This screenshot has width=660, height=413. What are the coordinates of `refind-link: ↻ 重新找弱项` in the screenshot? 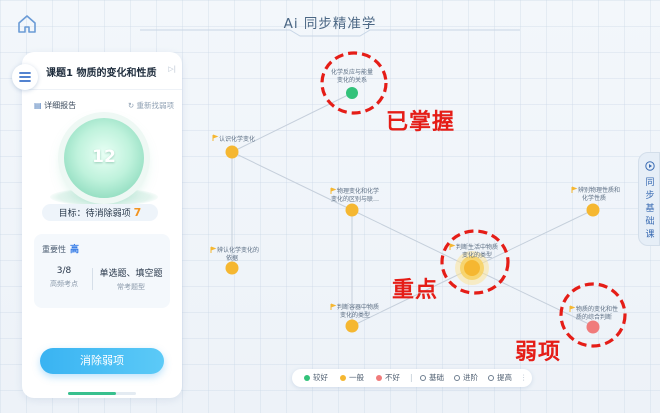 It's located at (151, 105).